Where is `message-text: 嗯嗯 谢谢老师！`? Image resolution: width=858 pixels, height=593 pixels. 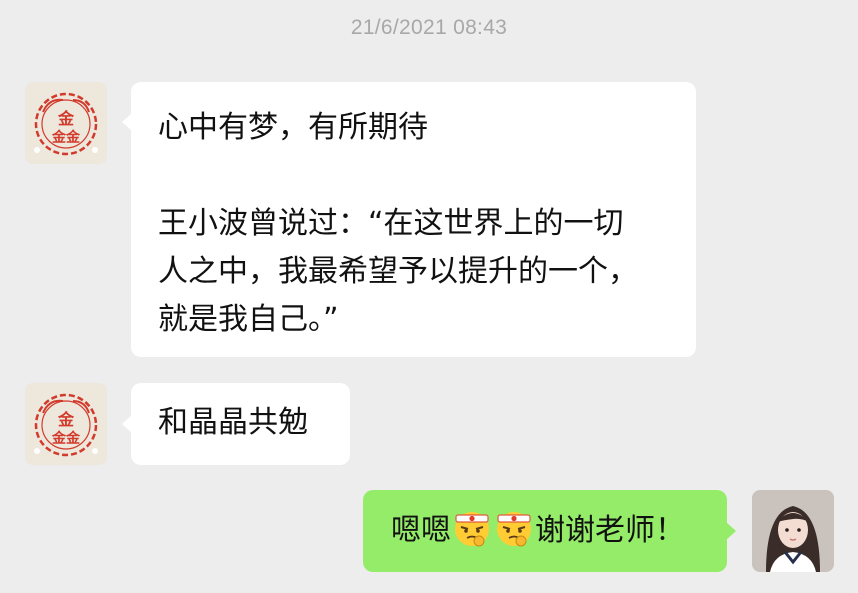
message-text: 嗯嗯 谢谢老师！ is located at coordinates (559, 530).